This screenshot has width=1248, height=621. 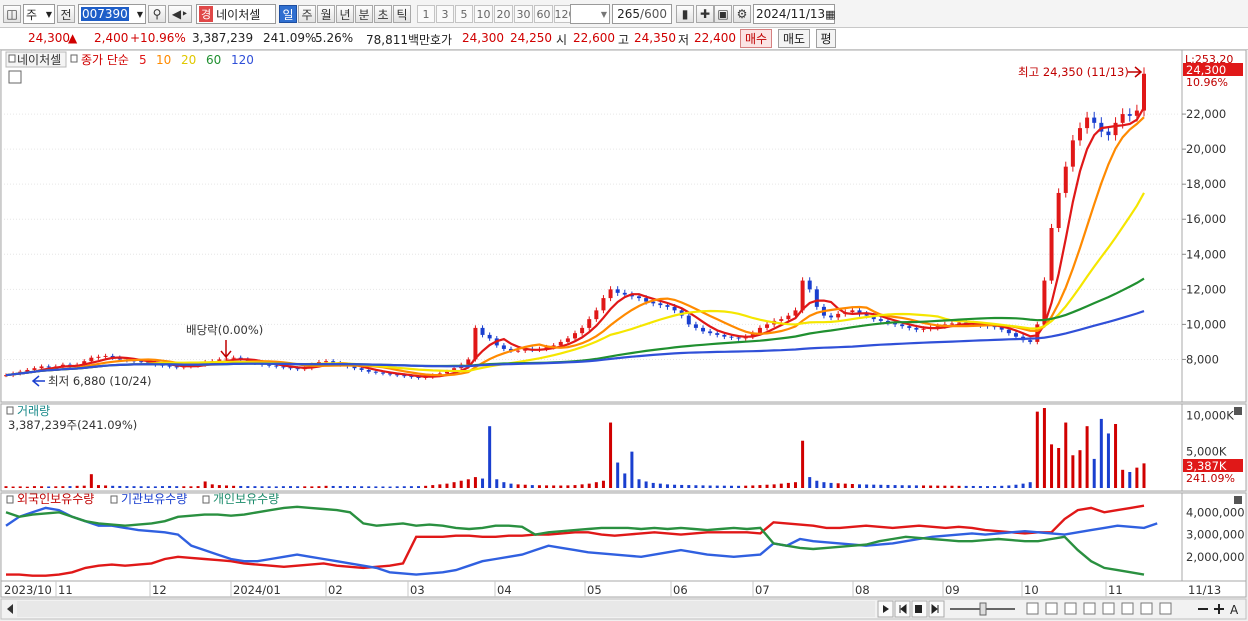 What do you see at coordinates (756, 38) in the screenshot?
I see `buy-button: 매수` at bounding box center [756, 38].